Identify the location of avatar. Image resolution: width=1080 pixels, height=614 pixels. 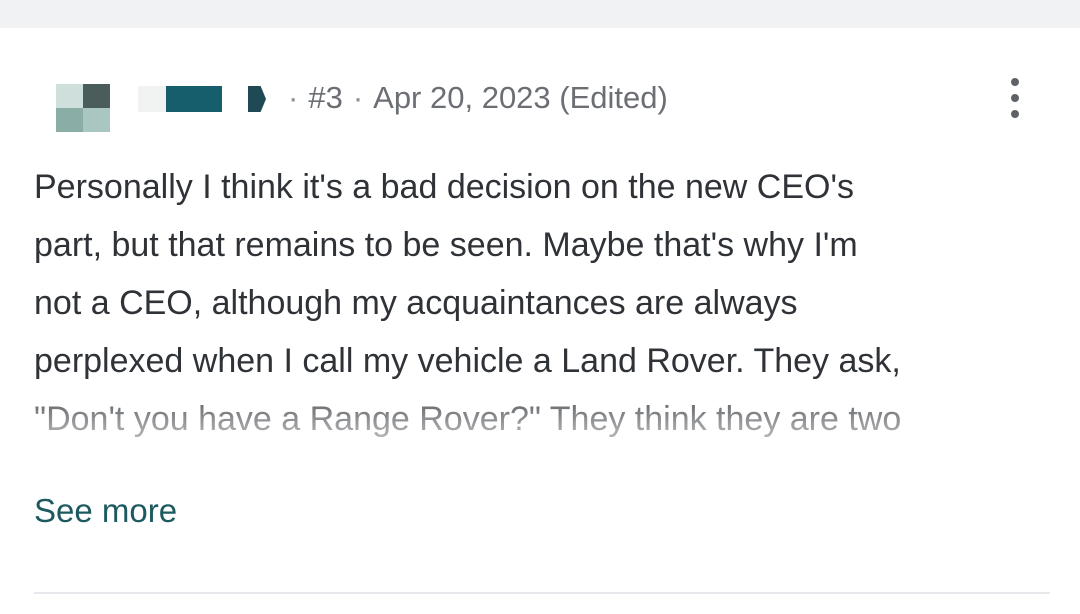
(83, 108).